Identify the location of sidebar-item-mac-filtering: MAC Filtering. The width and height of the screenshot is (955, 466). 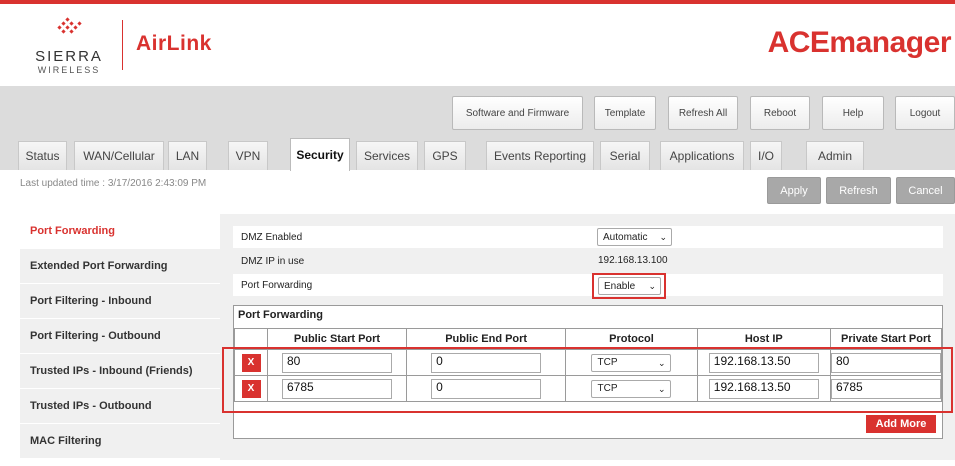
(120, 441).